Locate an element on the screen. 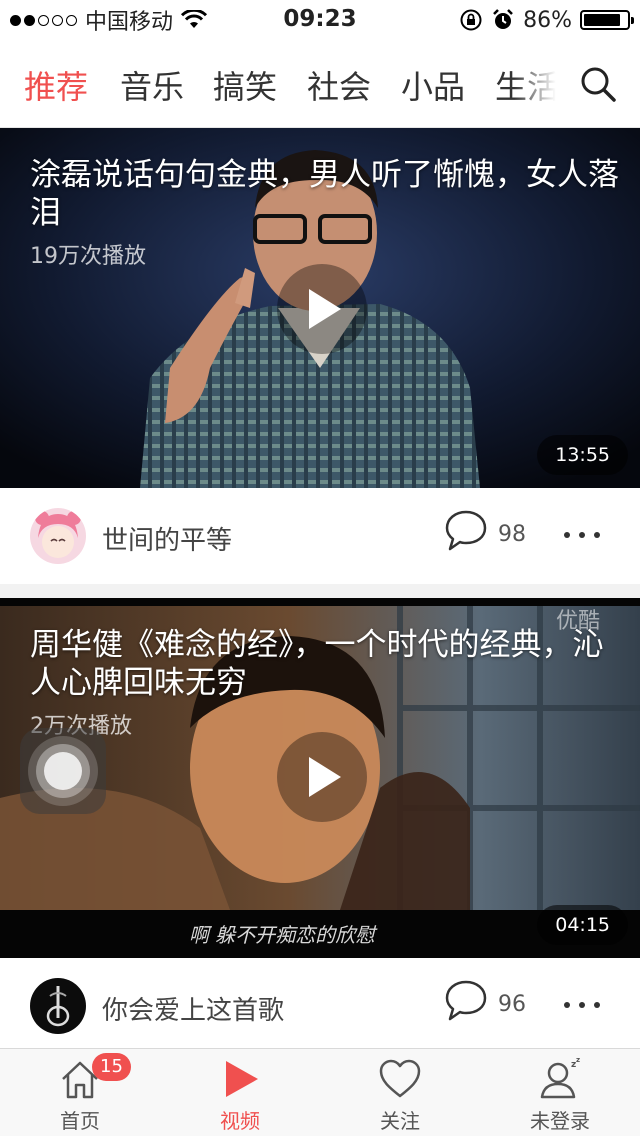 The height and width of the screenshot is (1136, 640). battery-percent: 86% is located at coordinates (547, 20).